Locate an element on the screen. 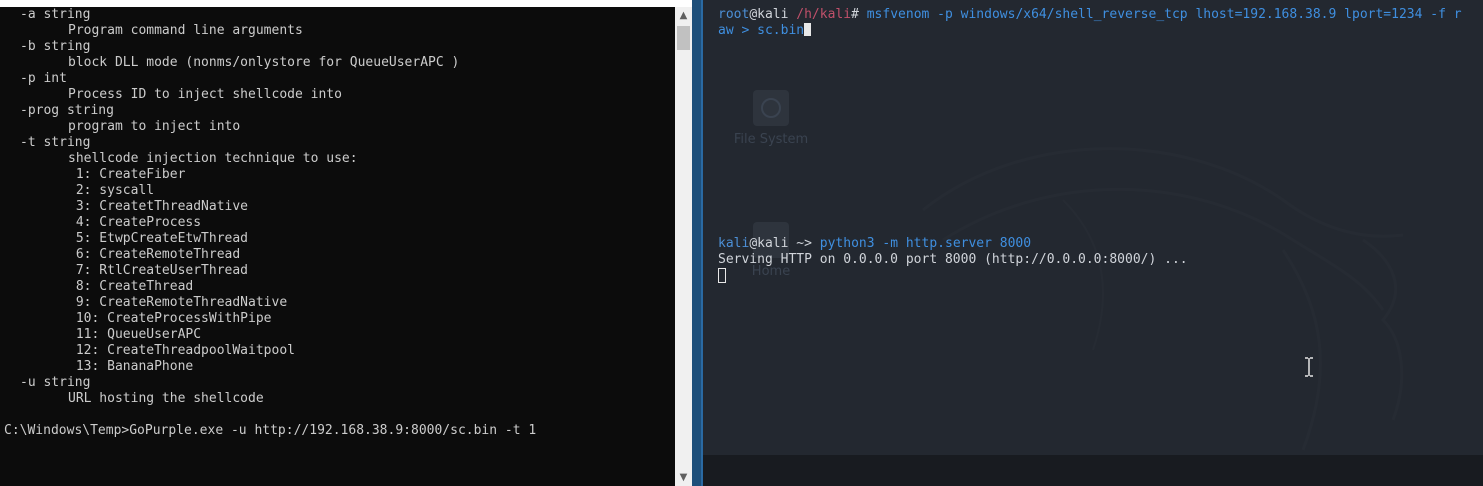 Image resolution: width=1483 pixels, height=486 pixels. command-continuation: aw > sc.bin is located at coordinates (1090, 31).